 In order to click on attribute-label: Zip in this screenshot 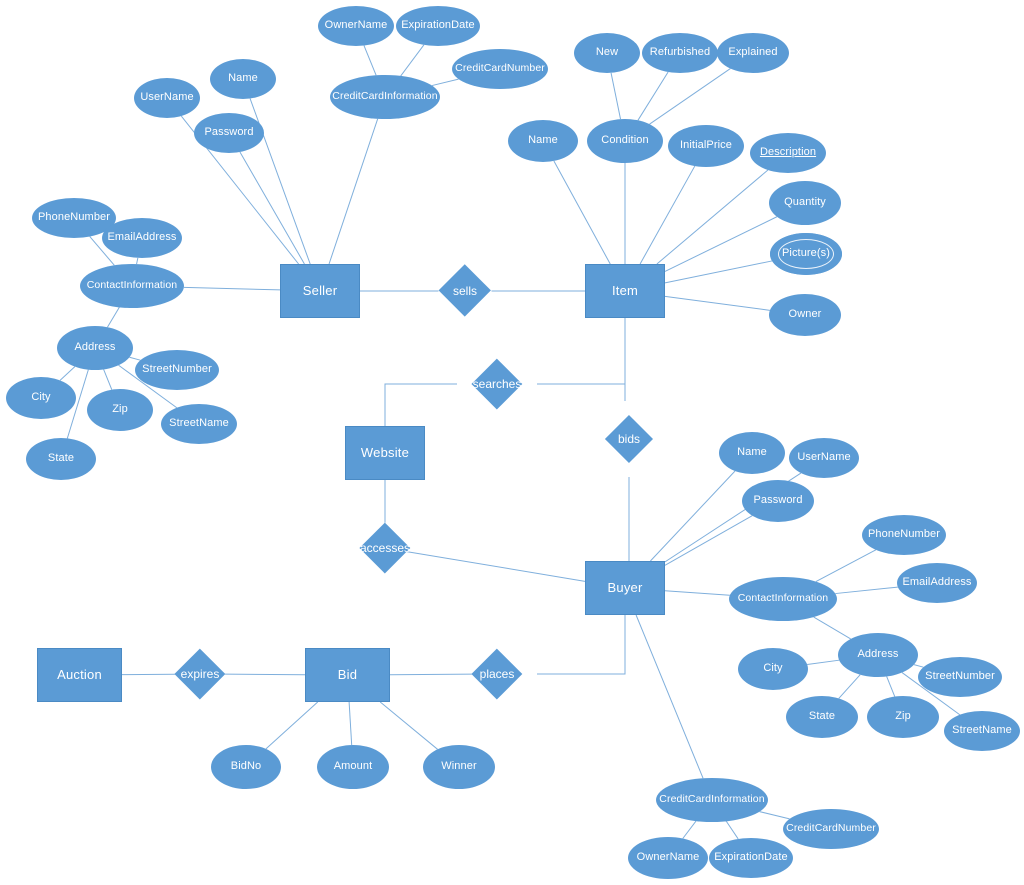, I will do `click(903, 716)`.